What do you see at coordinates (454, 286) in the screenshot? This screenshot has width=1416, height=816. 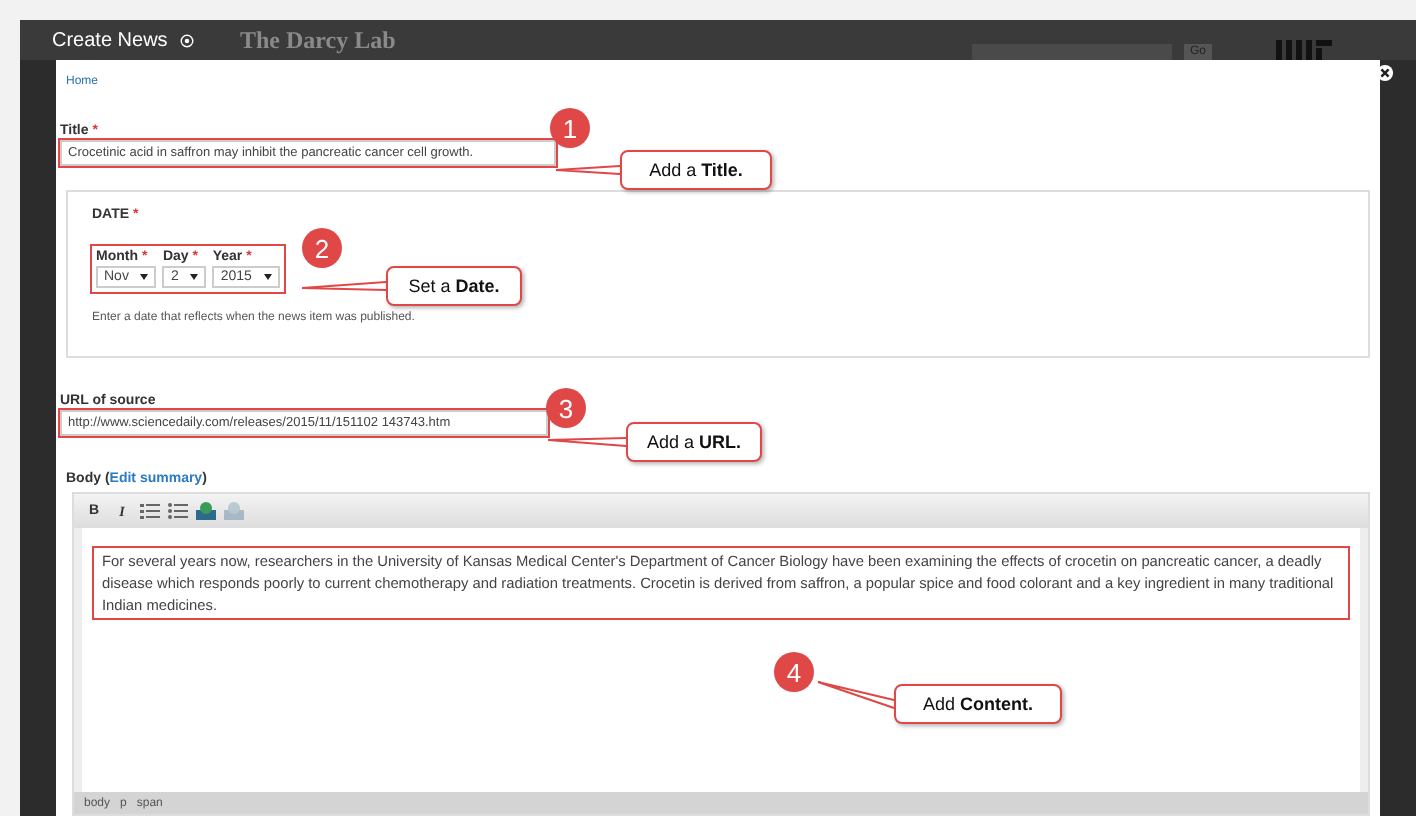 I see `callout-text: Set a Date.` at bounding box center [454, 286].